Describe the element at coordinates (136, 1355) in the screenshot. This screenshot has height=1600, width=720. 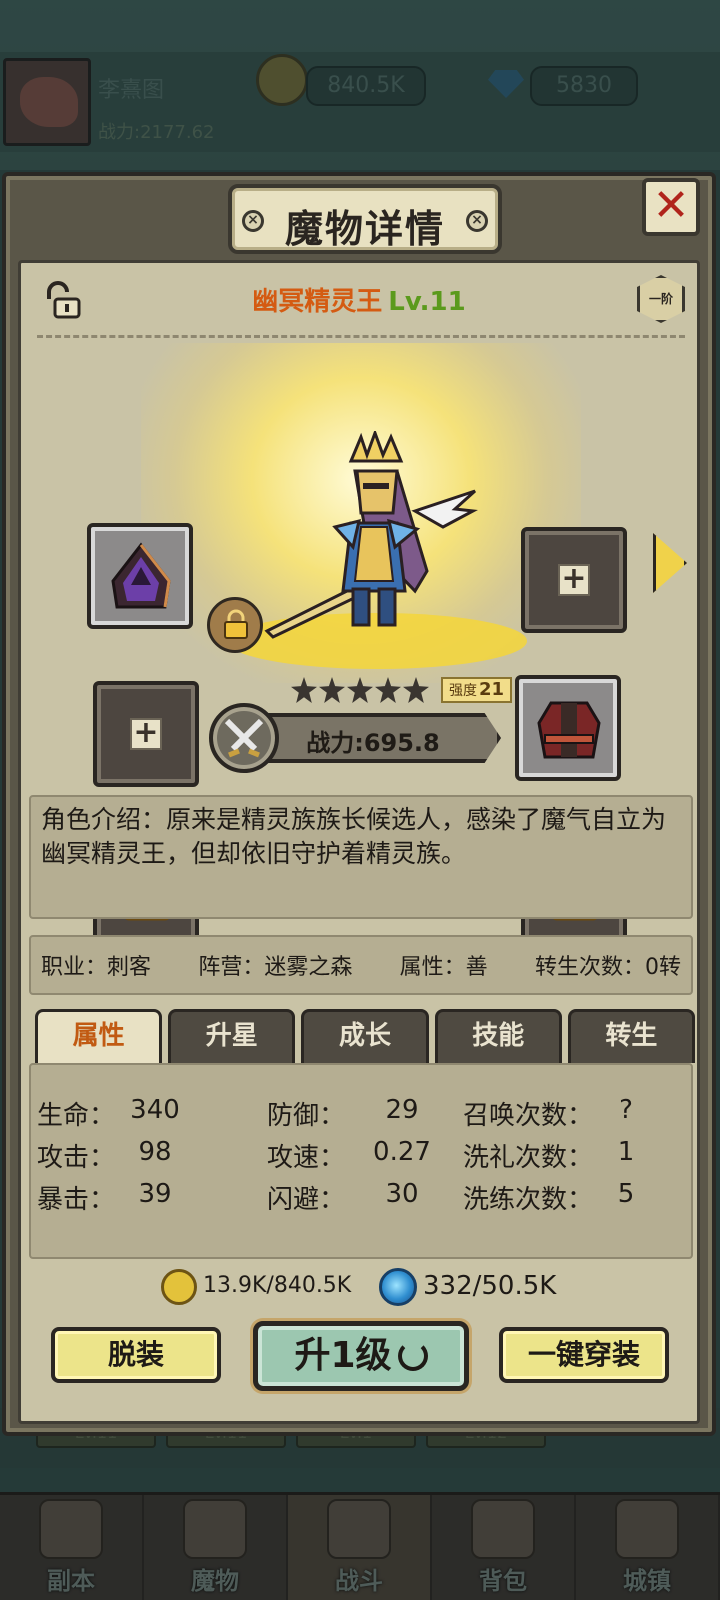
I see `unequip-button: 脱装` at that location.